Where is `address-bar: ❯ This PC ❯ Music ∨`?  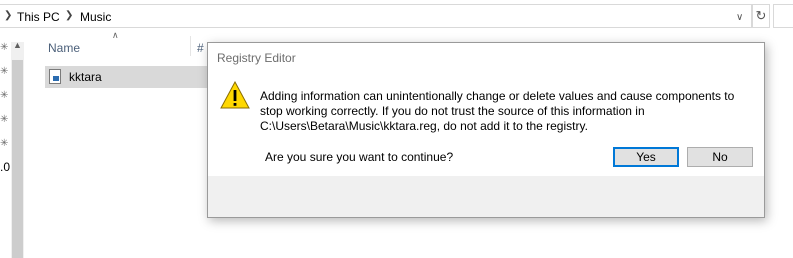 address-bar: ❯ This PC ❯ Music ∨ is located at coordinates (376, 16).